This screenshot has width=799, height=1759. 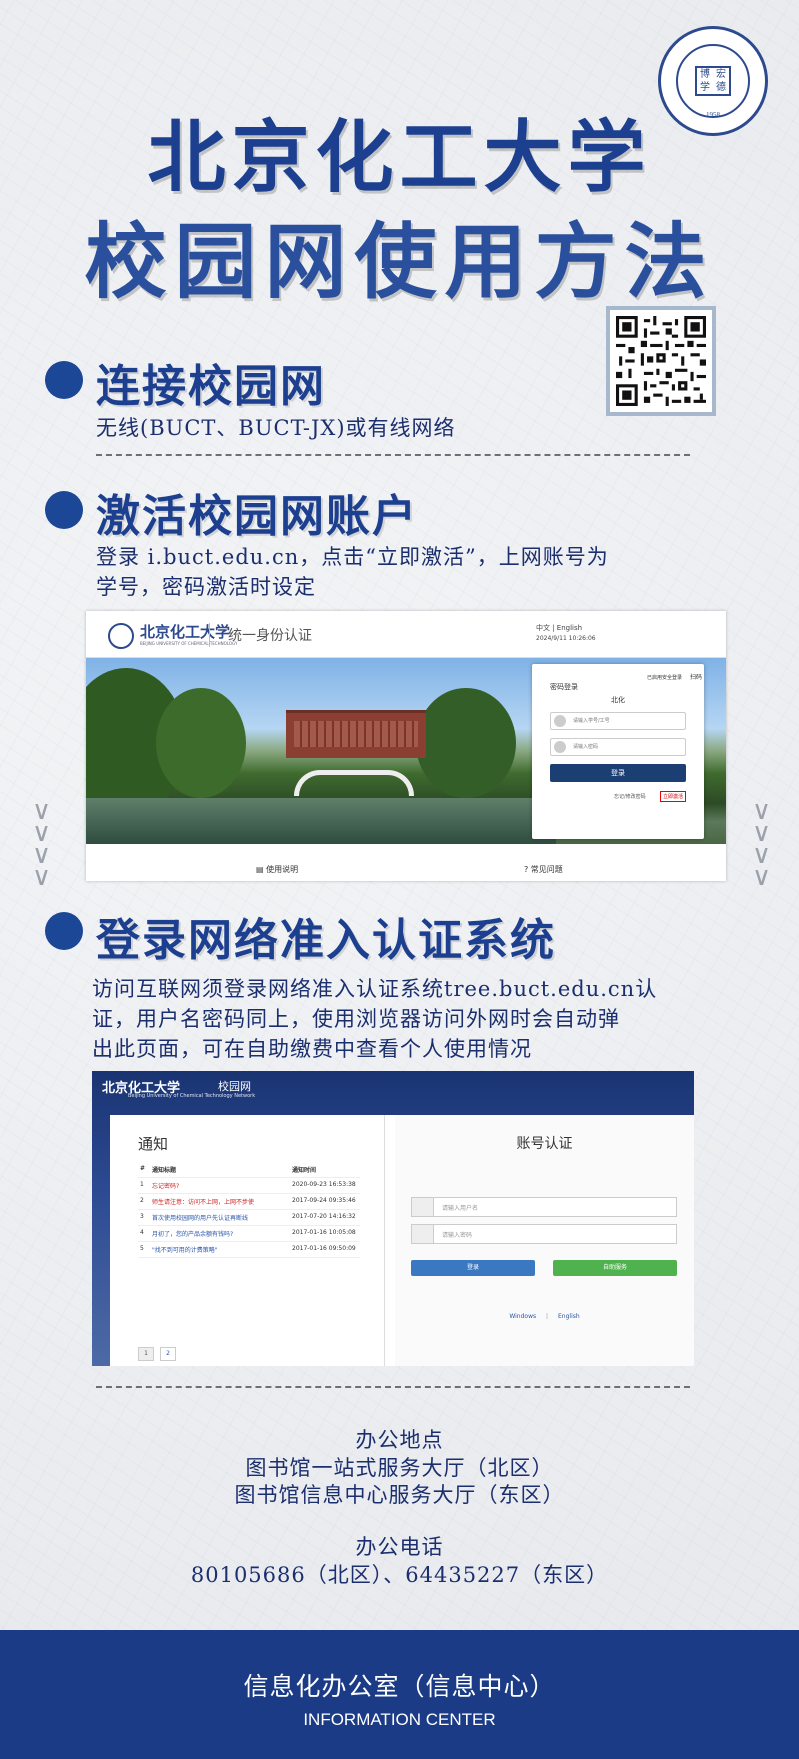 I want to click on qr-login-toggle: 扫码, so click(x=696, y=676).